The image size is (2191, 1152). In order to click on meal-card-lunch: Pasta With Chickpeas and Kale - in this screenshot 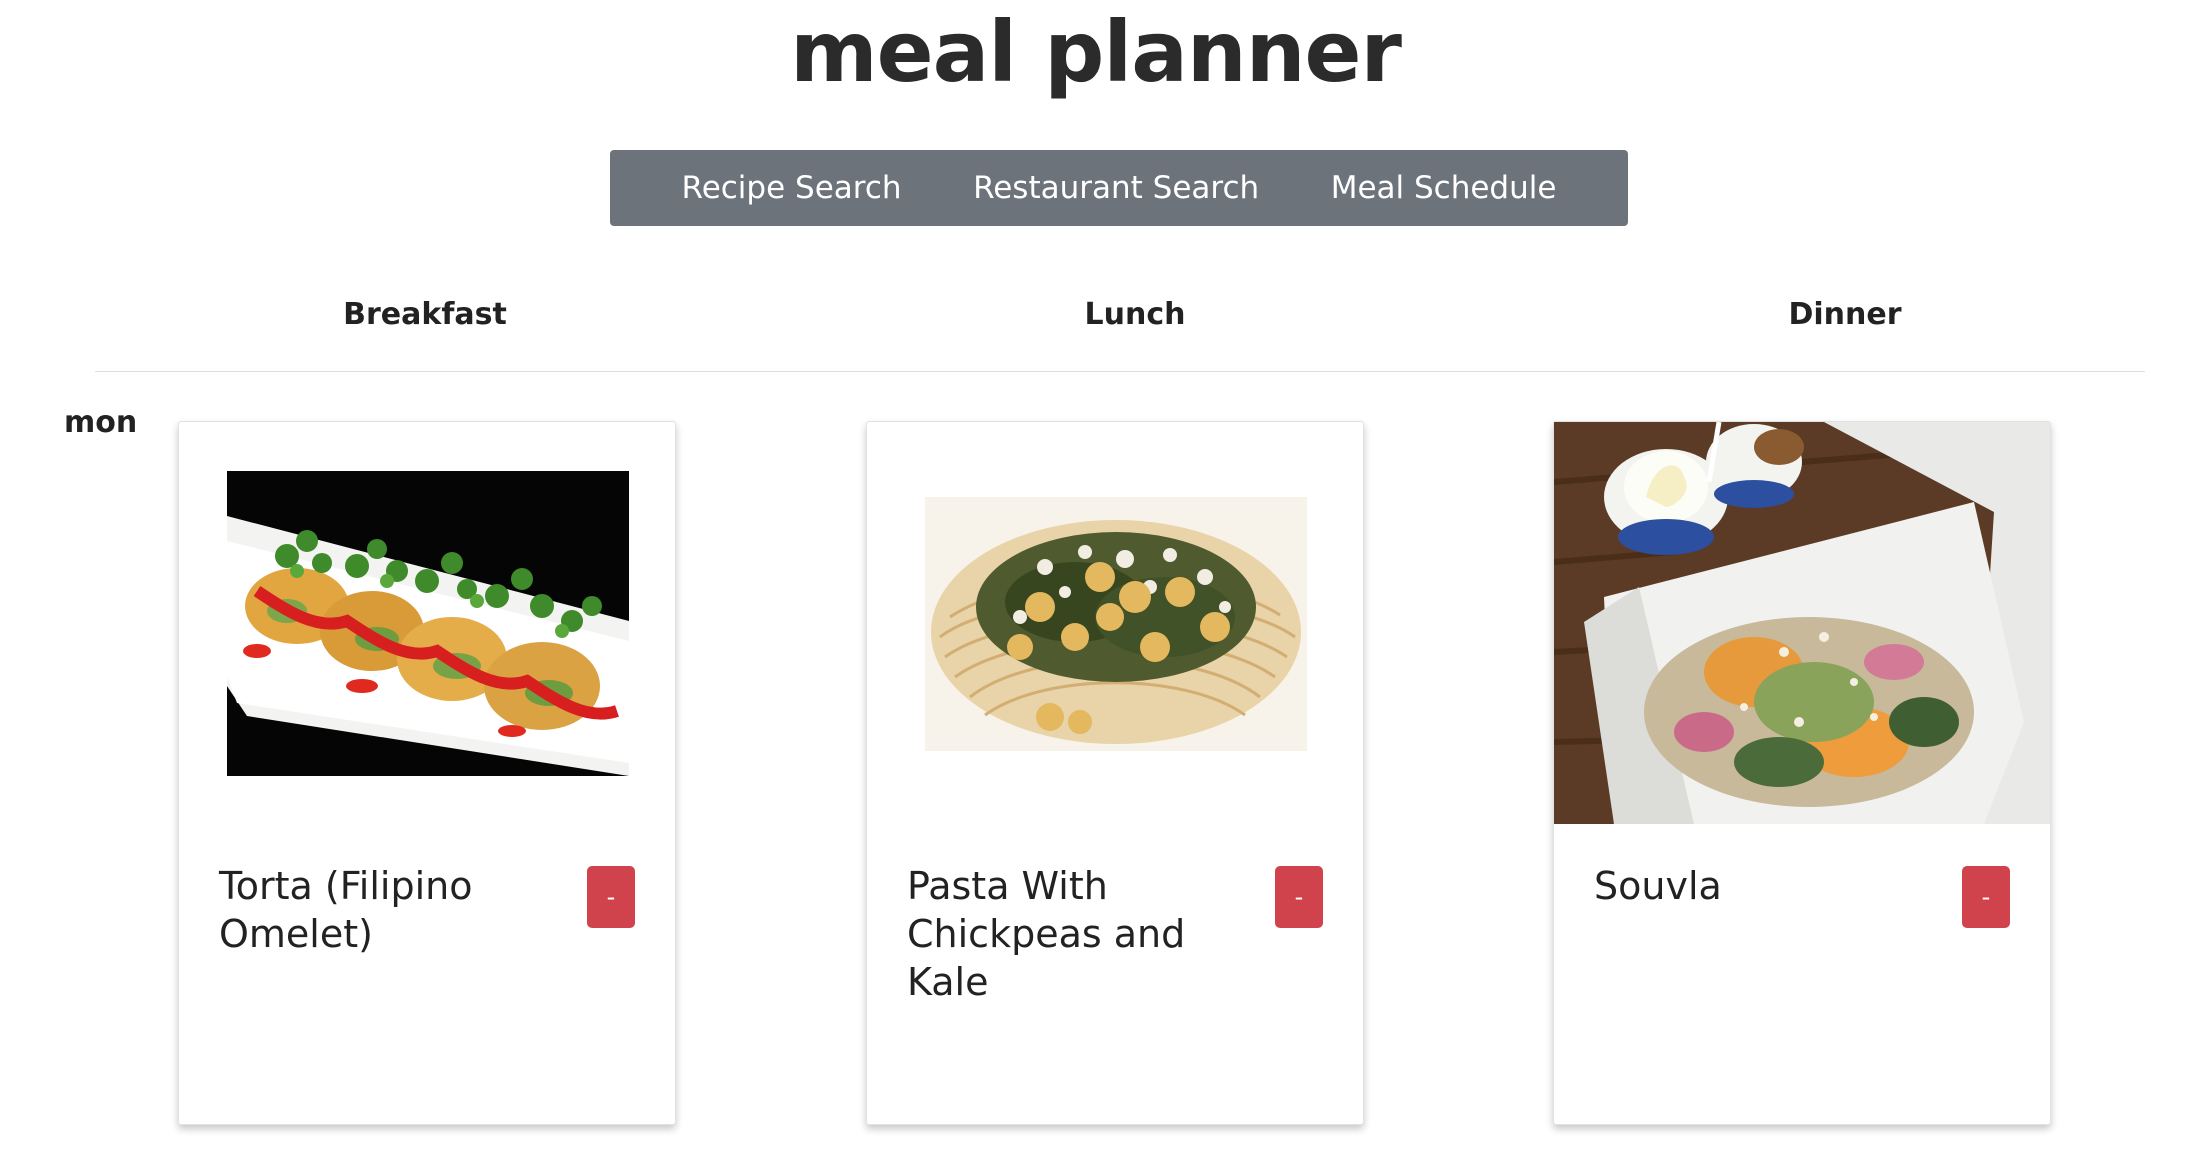, I will do `click(1115, 773)`.